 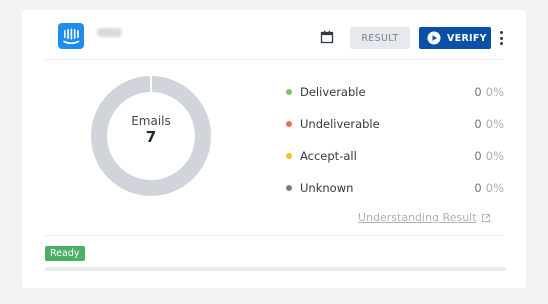 I want to click on deliverable-dot-icon, so click(x=289, y=92).